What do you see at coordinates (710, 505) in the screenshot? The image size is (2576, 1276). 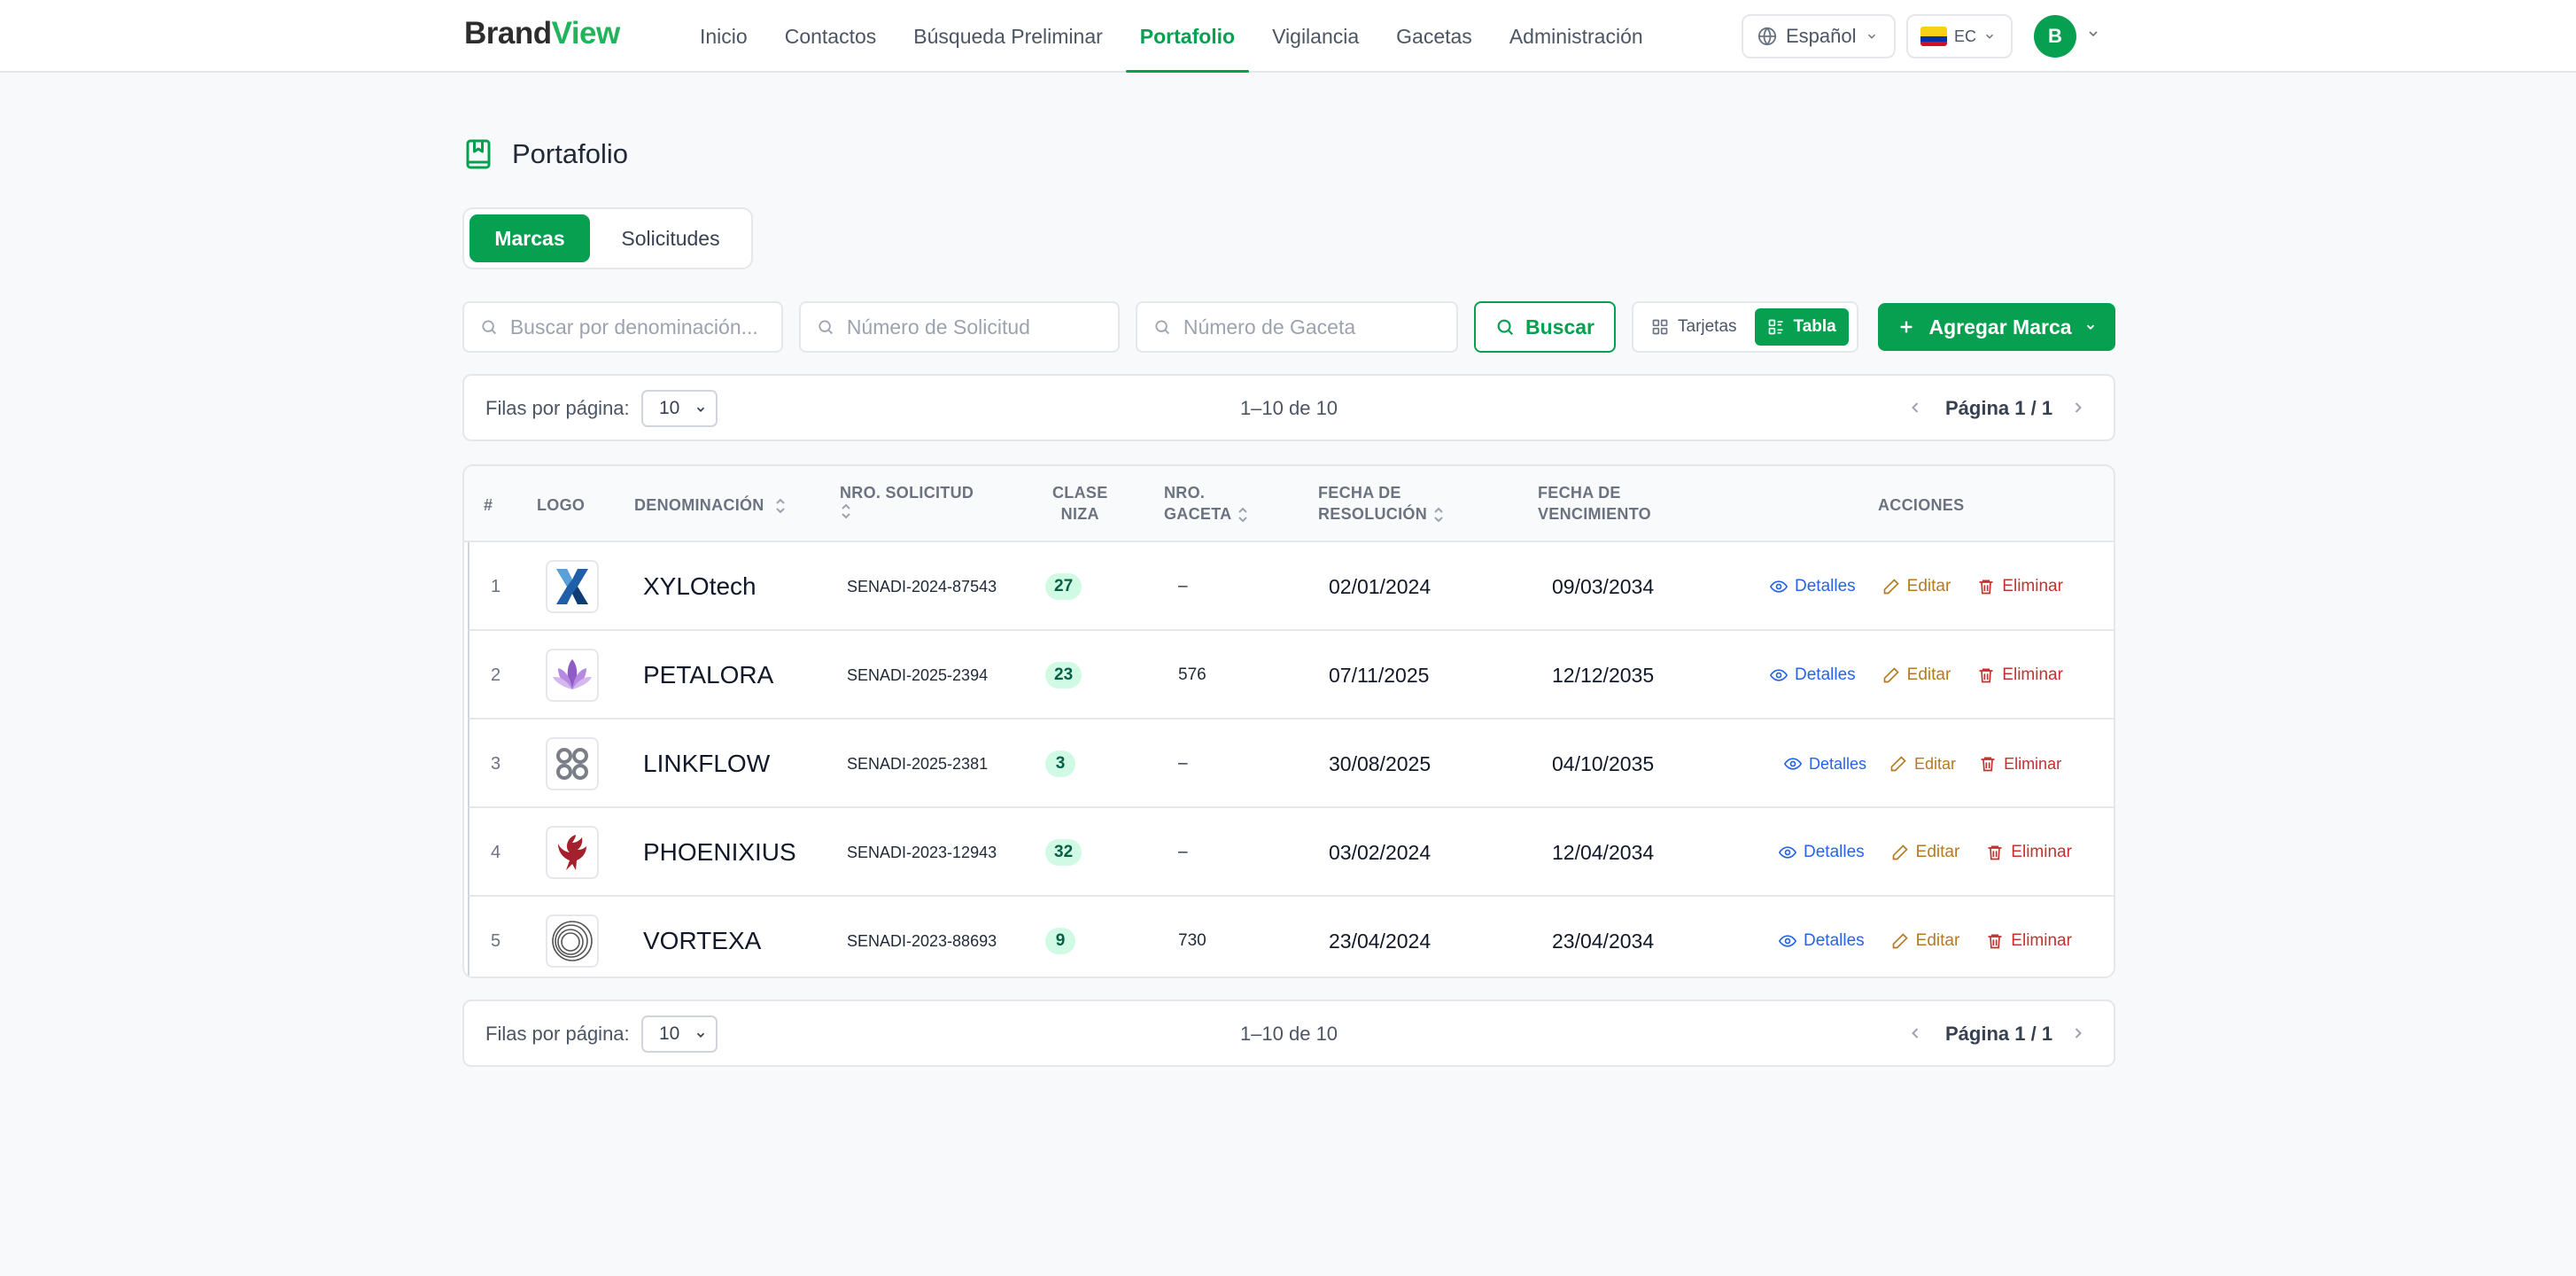 I see `col-denominacion: DENOMINACIÓN` at bounding box center [710, 505].